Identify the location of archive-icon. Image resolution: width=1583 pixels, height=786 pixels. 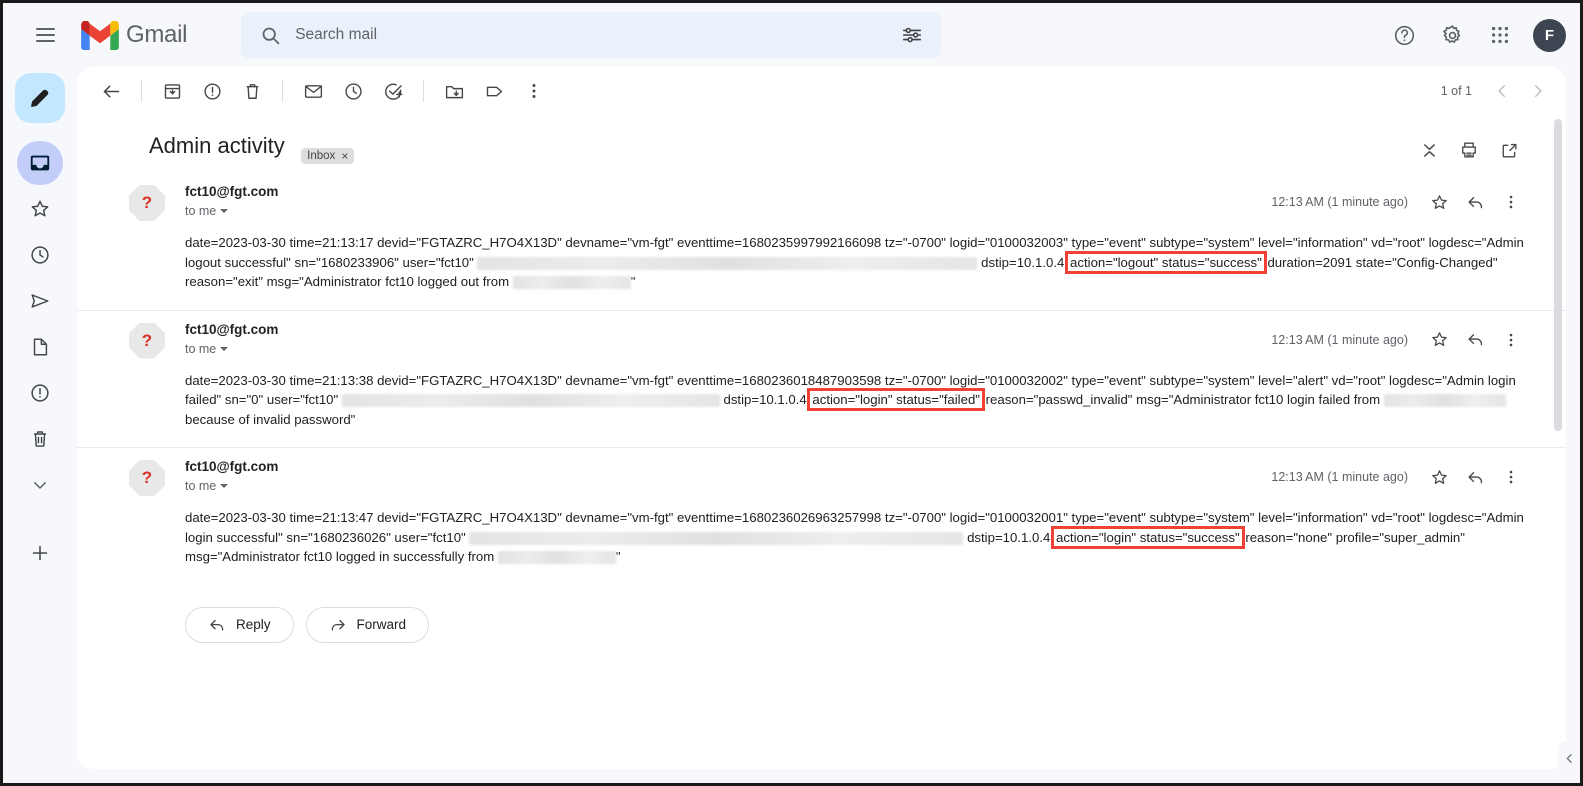
(172, 91).